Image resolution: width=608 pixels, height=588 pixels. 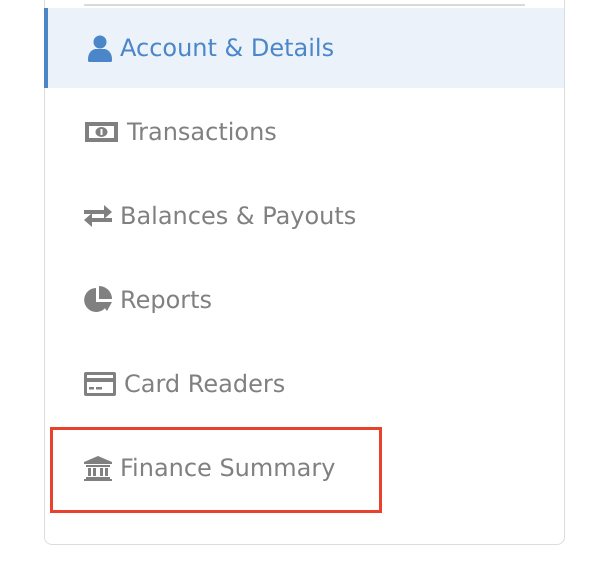 What do you see at coordinates (304, 216) in the screenshot?
I see `sidebar-item: Balances & Payouts` at bounding box center [304, 216].